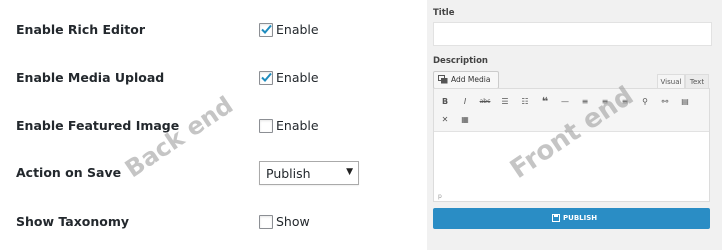  Describe the element at coordinates (665, 102) in the screenshot. I see `unlink-icon: ⚯` at that location.